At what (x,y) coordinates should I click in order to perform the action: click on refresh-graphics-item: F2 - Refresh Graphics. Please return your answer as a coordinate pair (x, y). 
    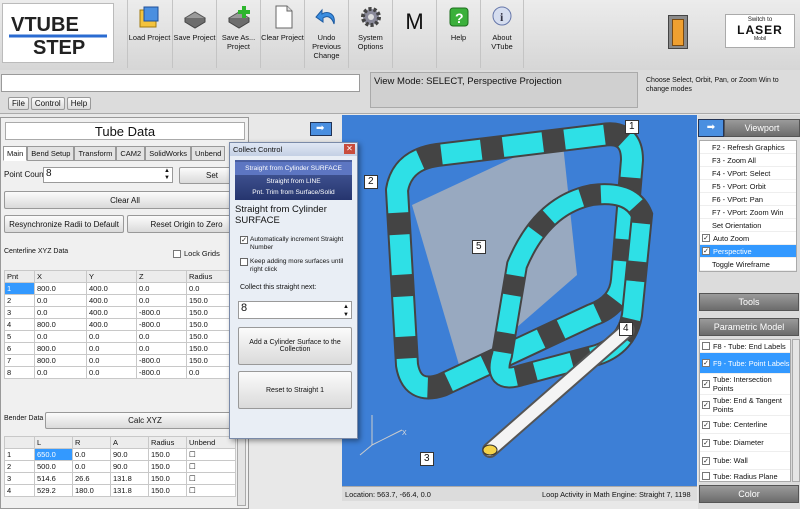
    Looking at the image, I should click on (748, 147).